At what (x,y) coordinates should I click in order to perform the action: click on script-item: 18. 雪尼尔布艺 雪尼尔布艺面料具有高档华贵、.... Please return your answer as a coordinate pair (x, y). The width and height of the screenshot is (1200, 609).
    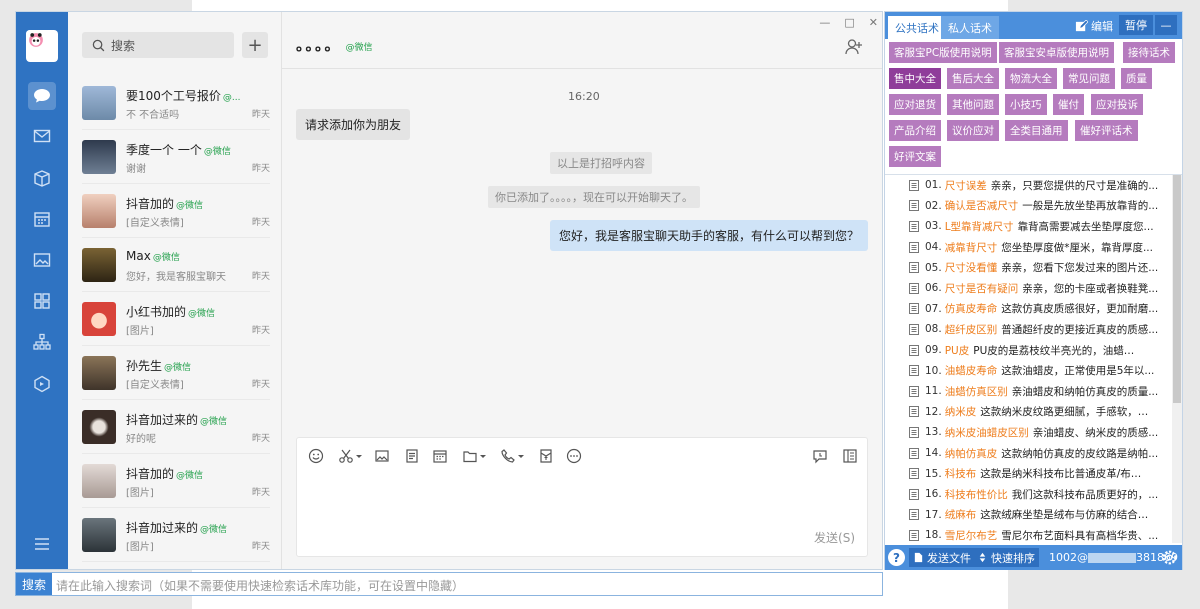
    Looking at the image, I should click on (1027, 534).